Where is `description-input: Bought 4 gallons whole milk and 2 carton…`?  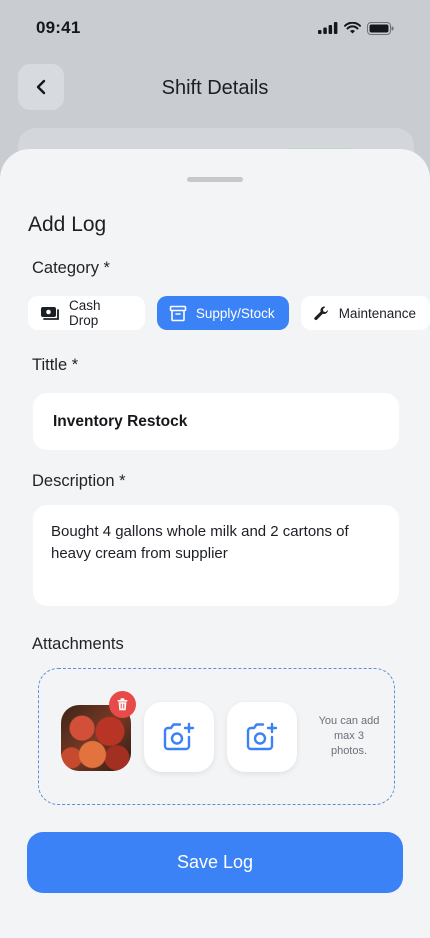
description-input: Bought 4 gallons whole milk and 2 carton… is located at coordinates (216, 555).